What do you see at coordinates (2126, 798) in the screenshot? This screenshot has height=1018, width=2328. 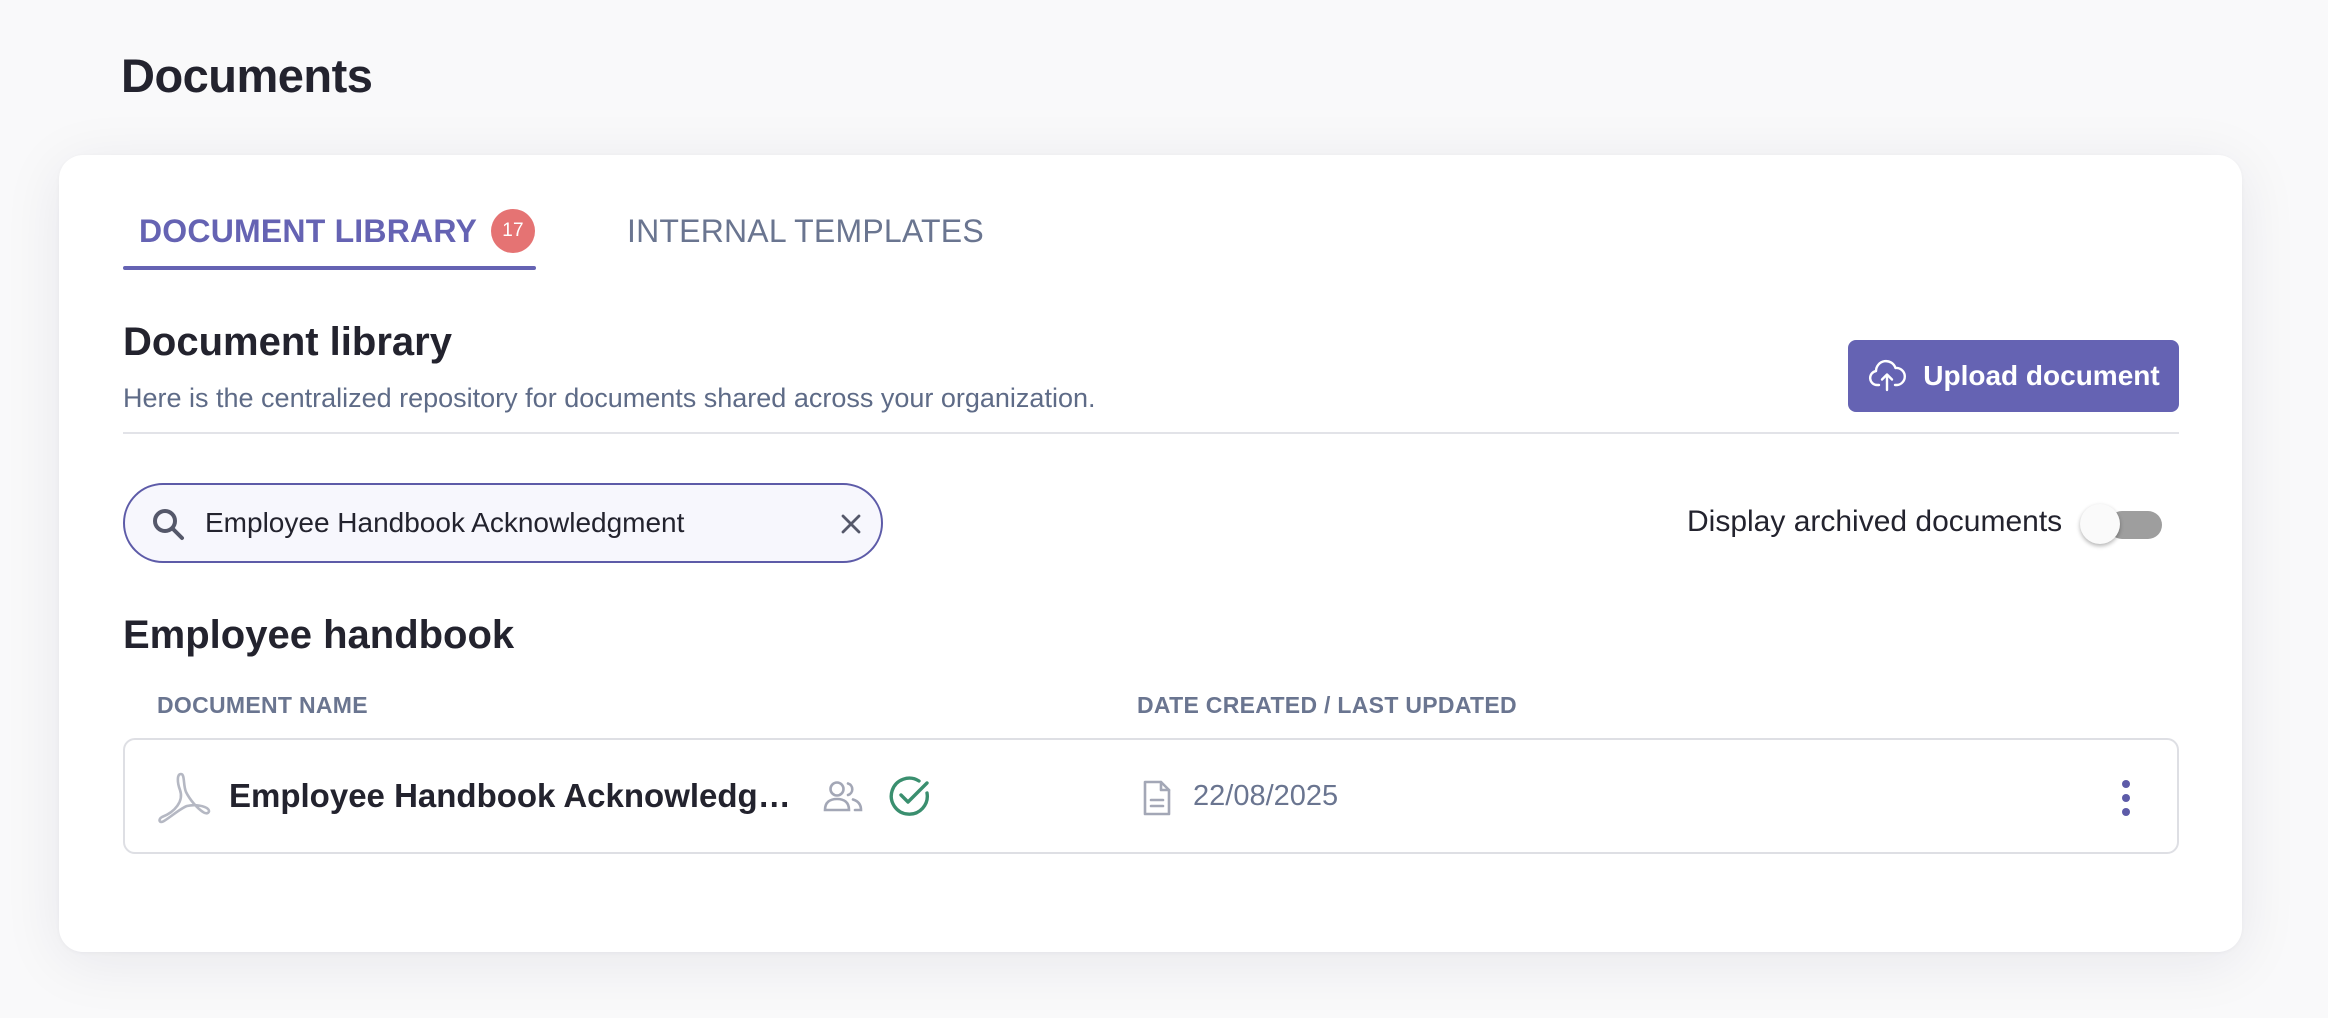 I see `more-vertical-icon` at bounding box center [2126, 798].